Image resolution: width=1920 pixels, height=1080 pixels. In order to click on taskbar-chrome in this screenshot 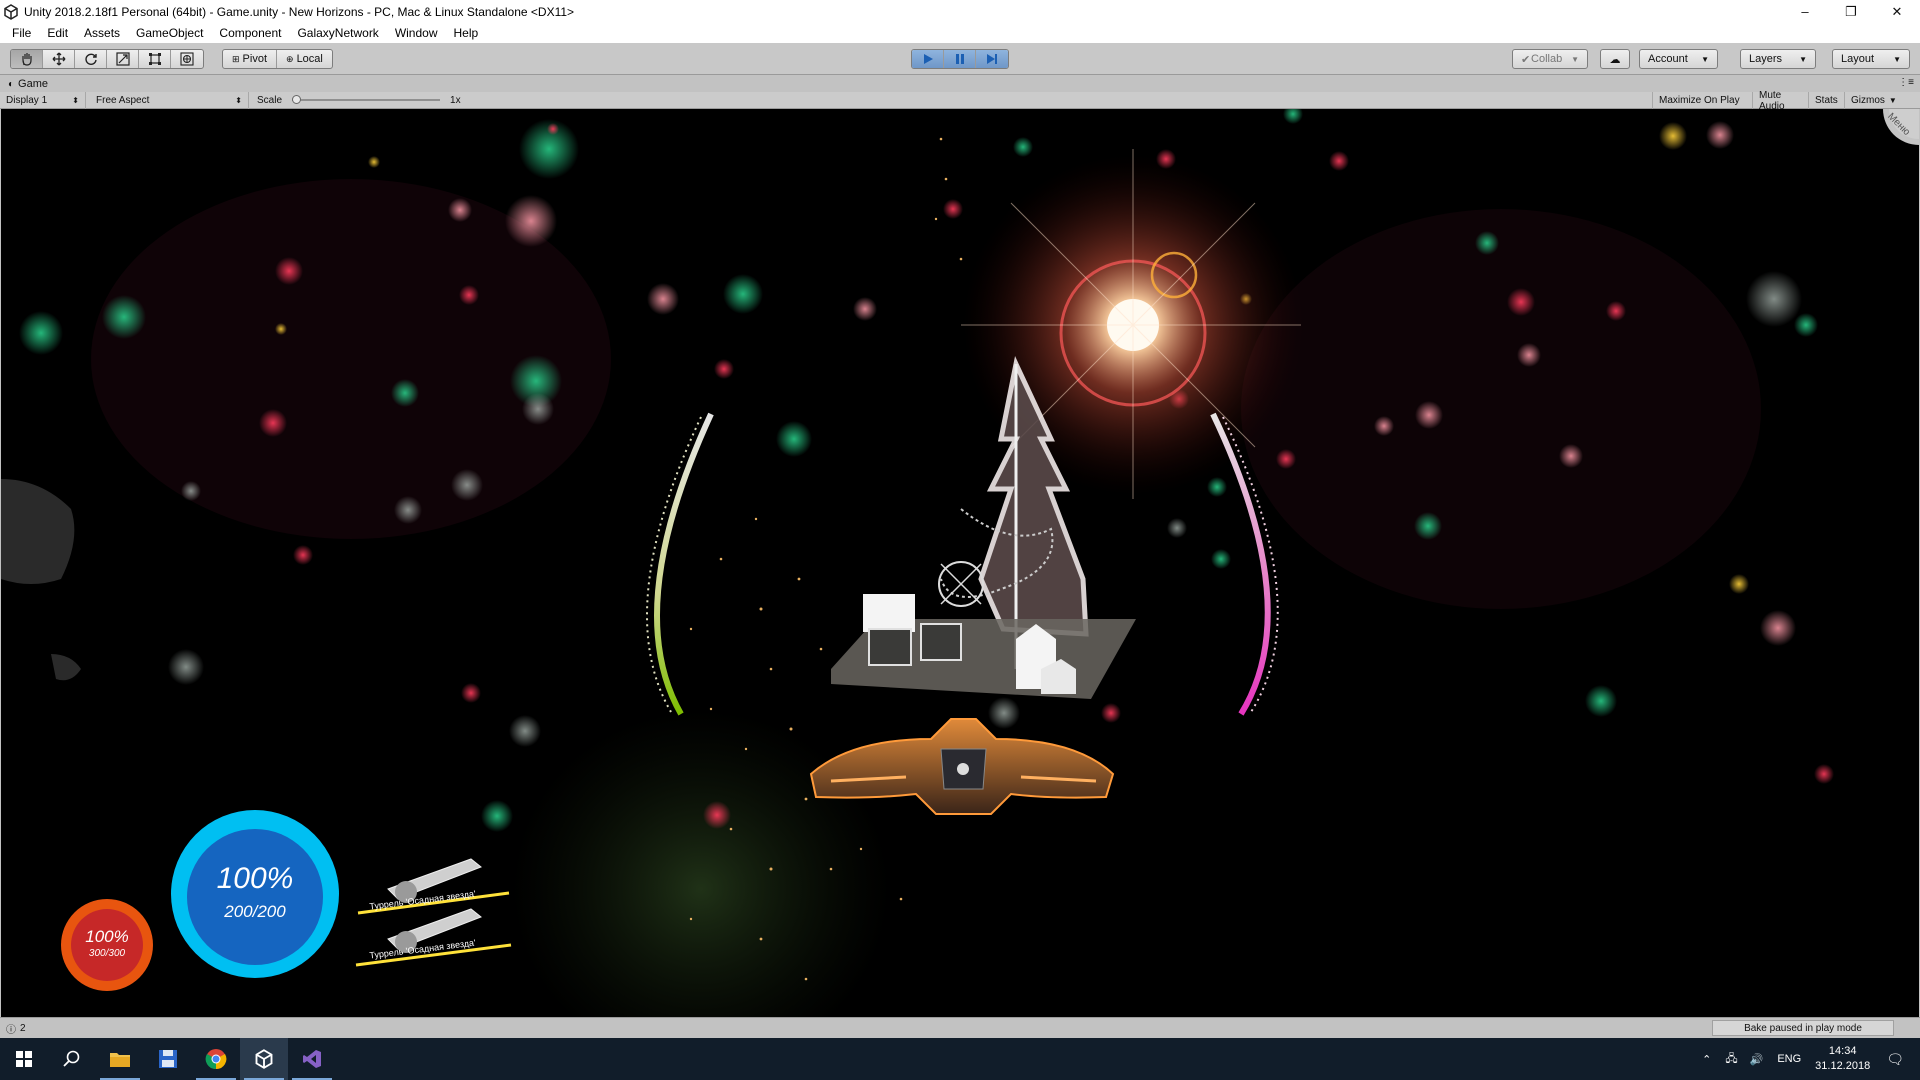, I will do `click(216, 1059)`.